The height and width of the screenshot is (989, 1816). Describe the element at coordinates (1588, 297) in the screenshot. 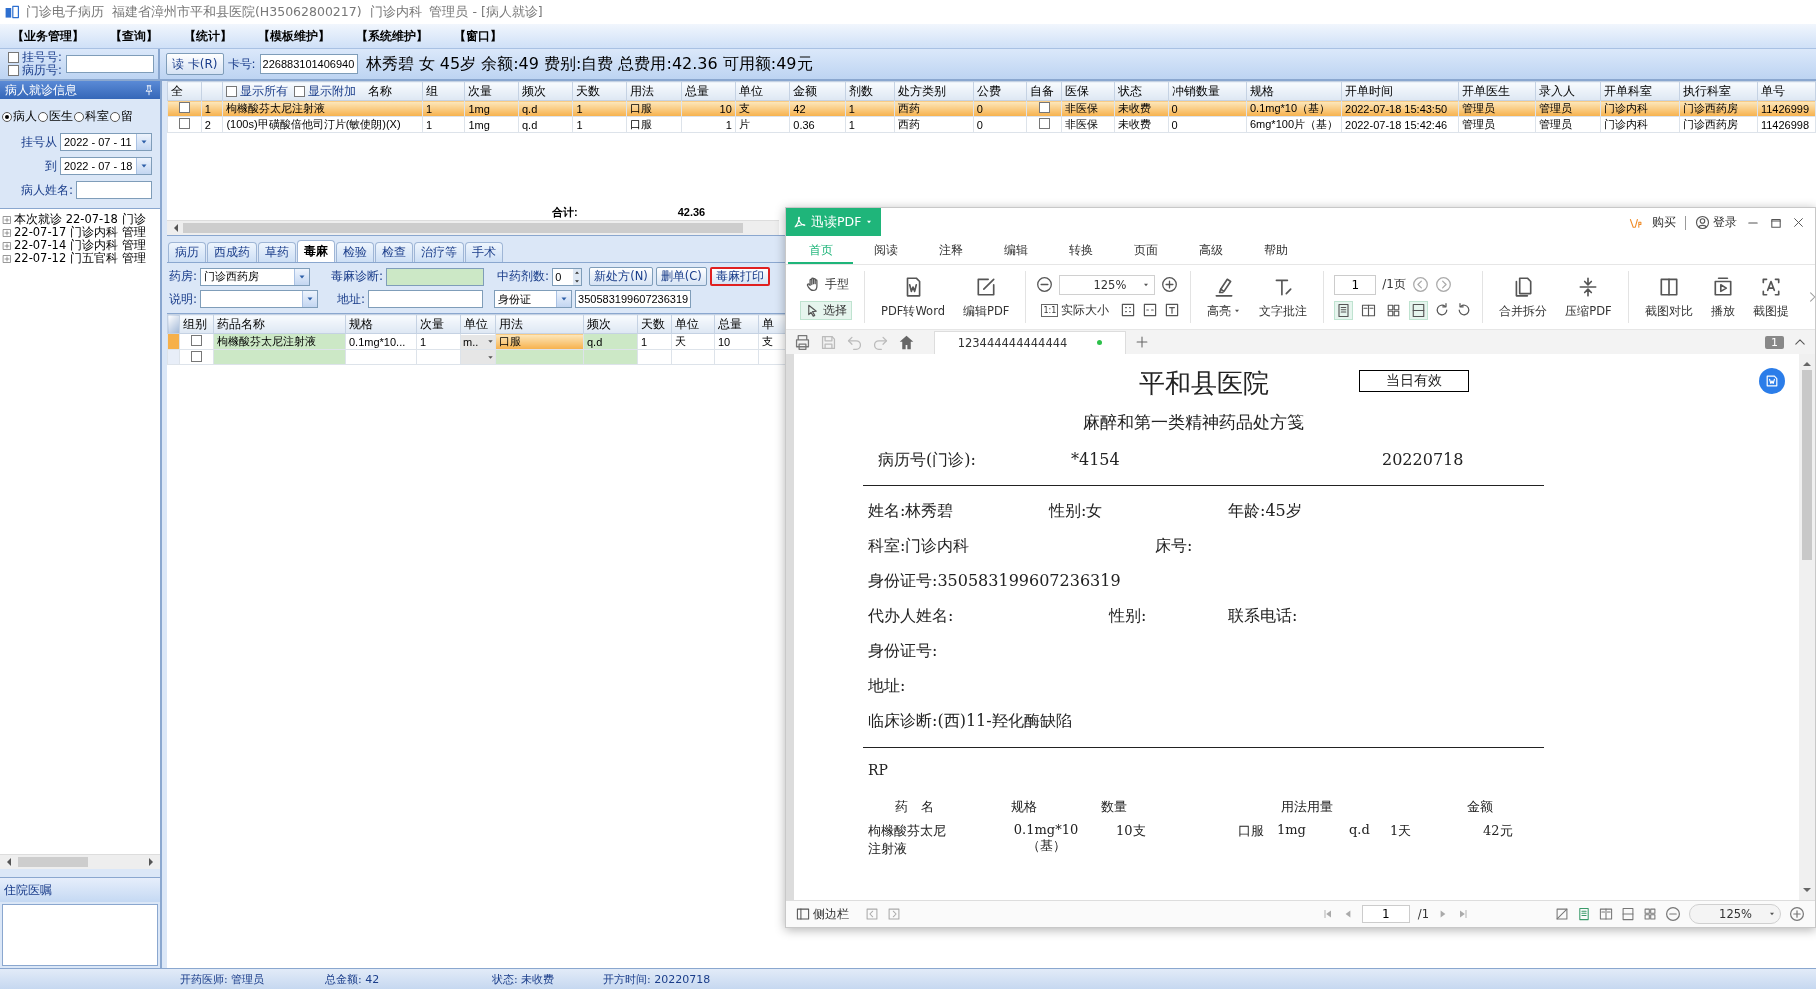

I see `compress-pdf-button: 压缩PDF` at that location.